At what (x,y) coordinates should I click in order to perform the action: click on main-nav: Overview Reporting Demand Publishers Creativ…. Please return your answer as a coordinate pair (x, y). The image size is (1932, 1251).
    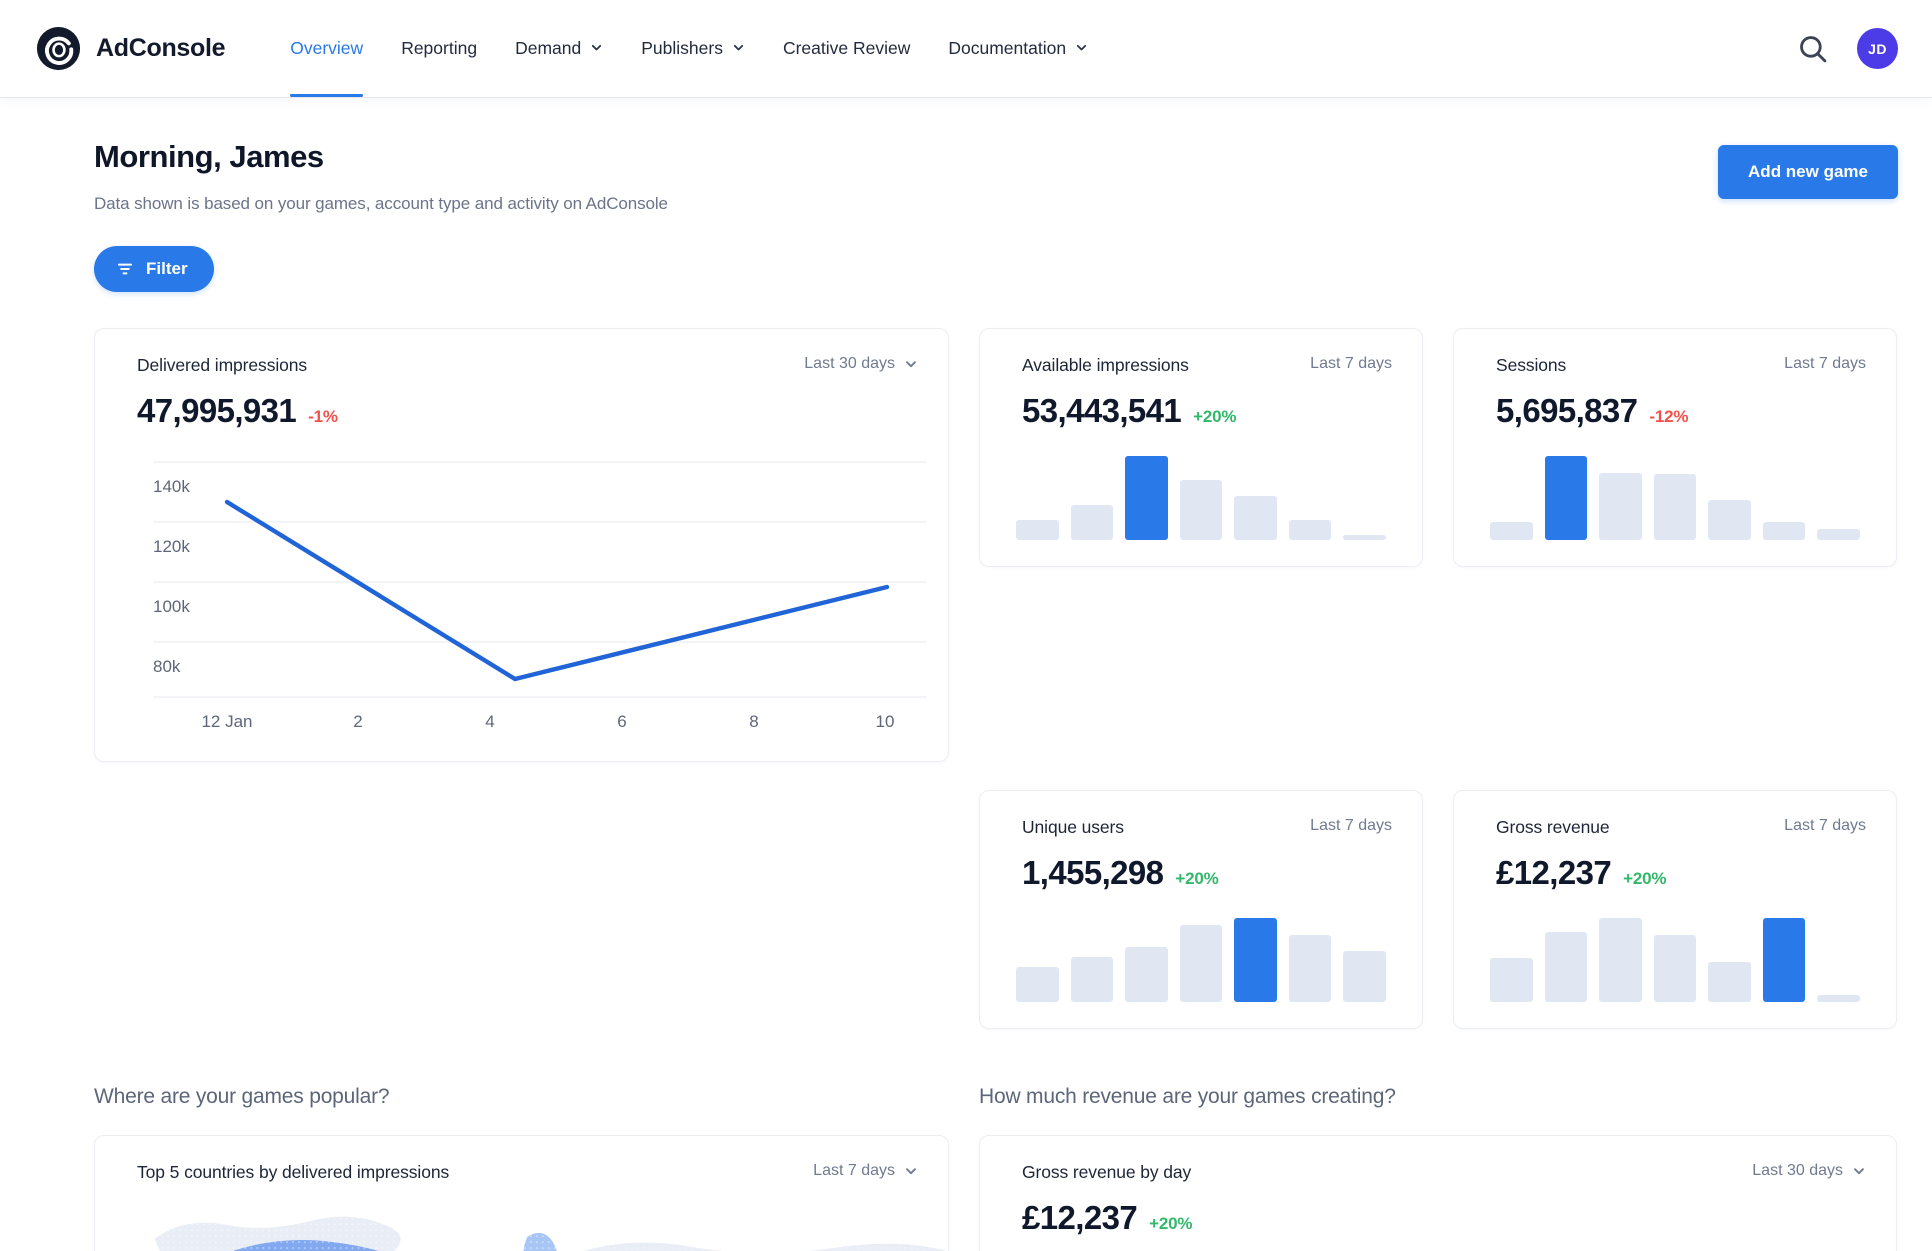
    Looking at the image, I should click on (689, 48).